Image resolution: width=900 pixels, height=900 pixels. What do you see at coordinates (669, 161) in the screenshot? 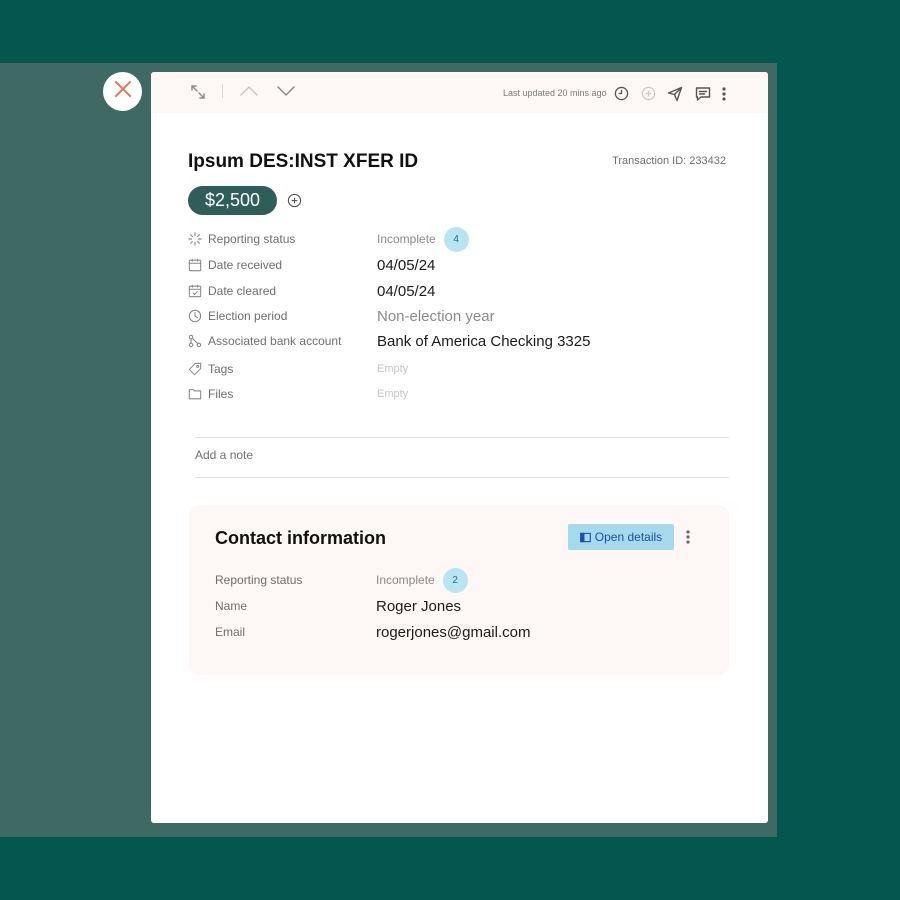
I see `transaction-id: Transaction ID: 233432` at bounding box center [669, 161].